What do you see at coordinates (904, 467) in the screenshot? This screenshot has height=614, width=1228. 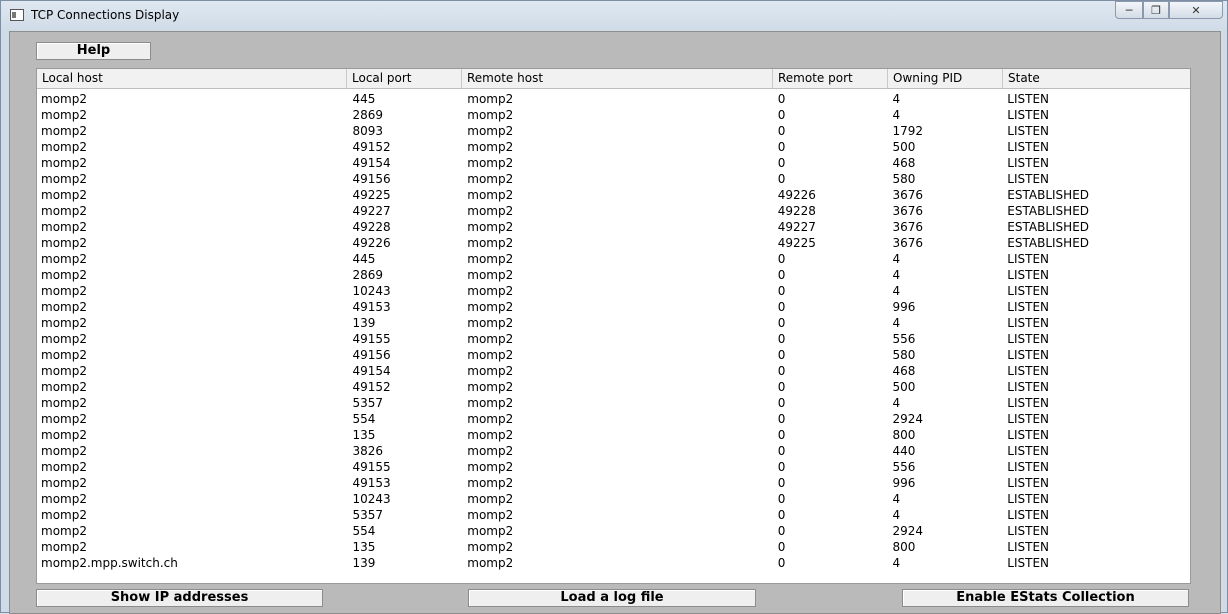 I see `table-cell: 556` at bounding box center [904, 467].